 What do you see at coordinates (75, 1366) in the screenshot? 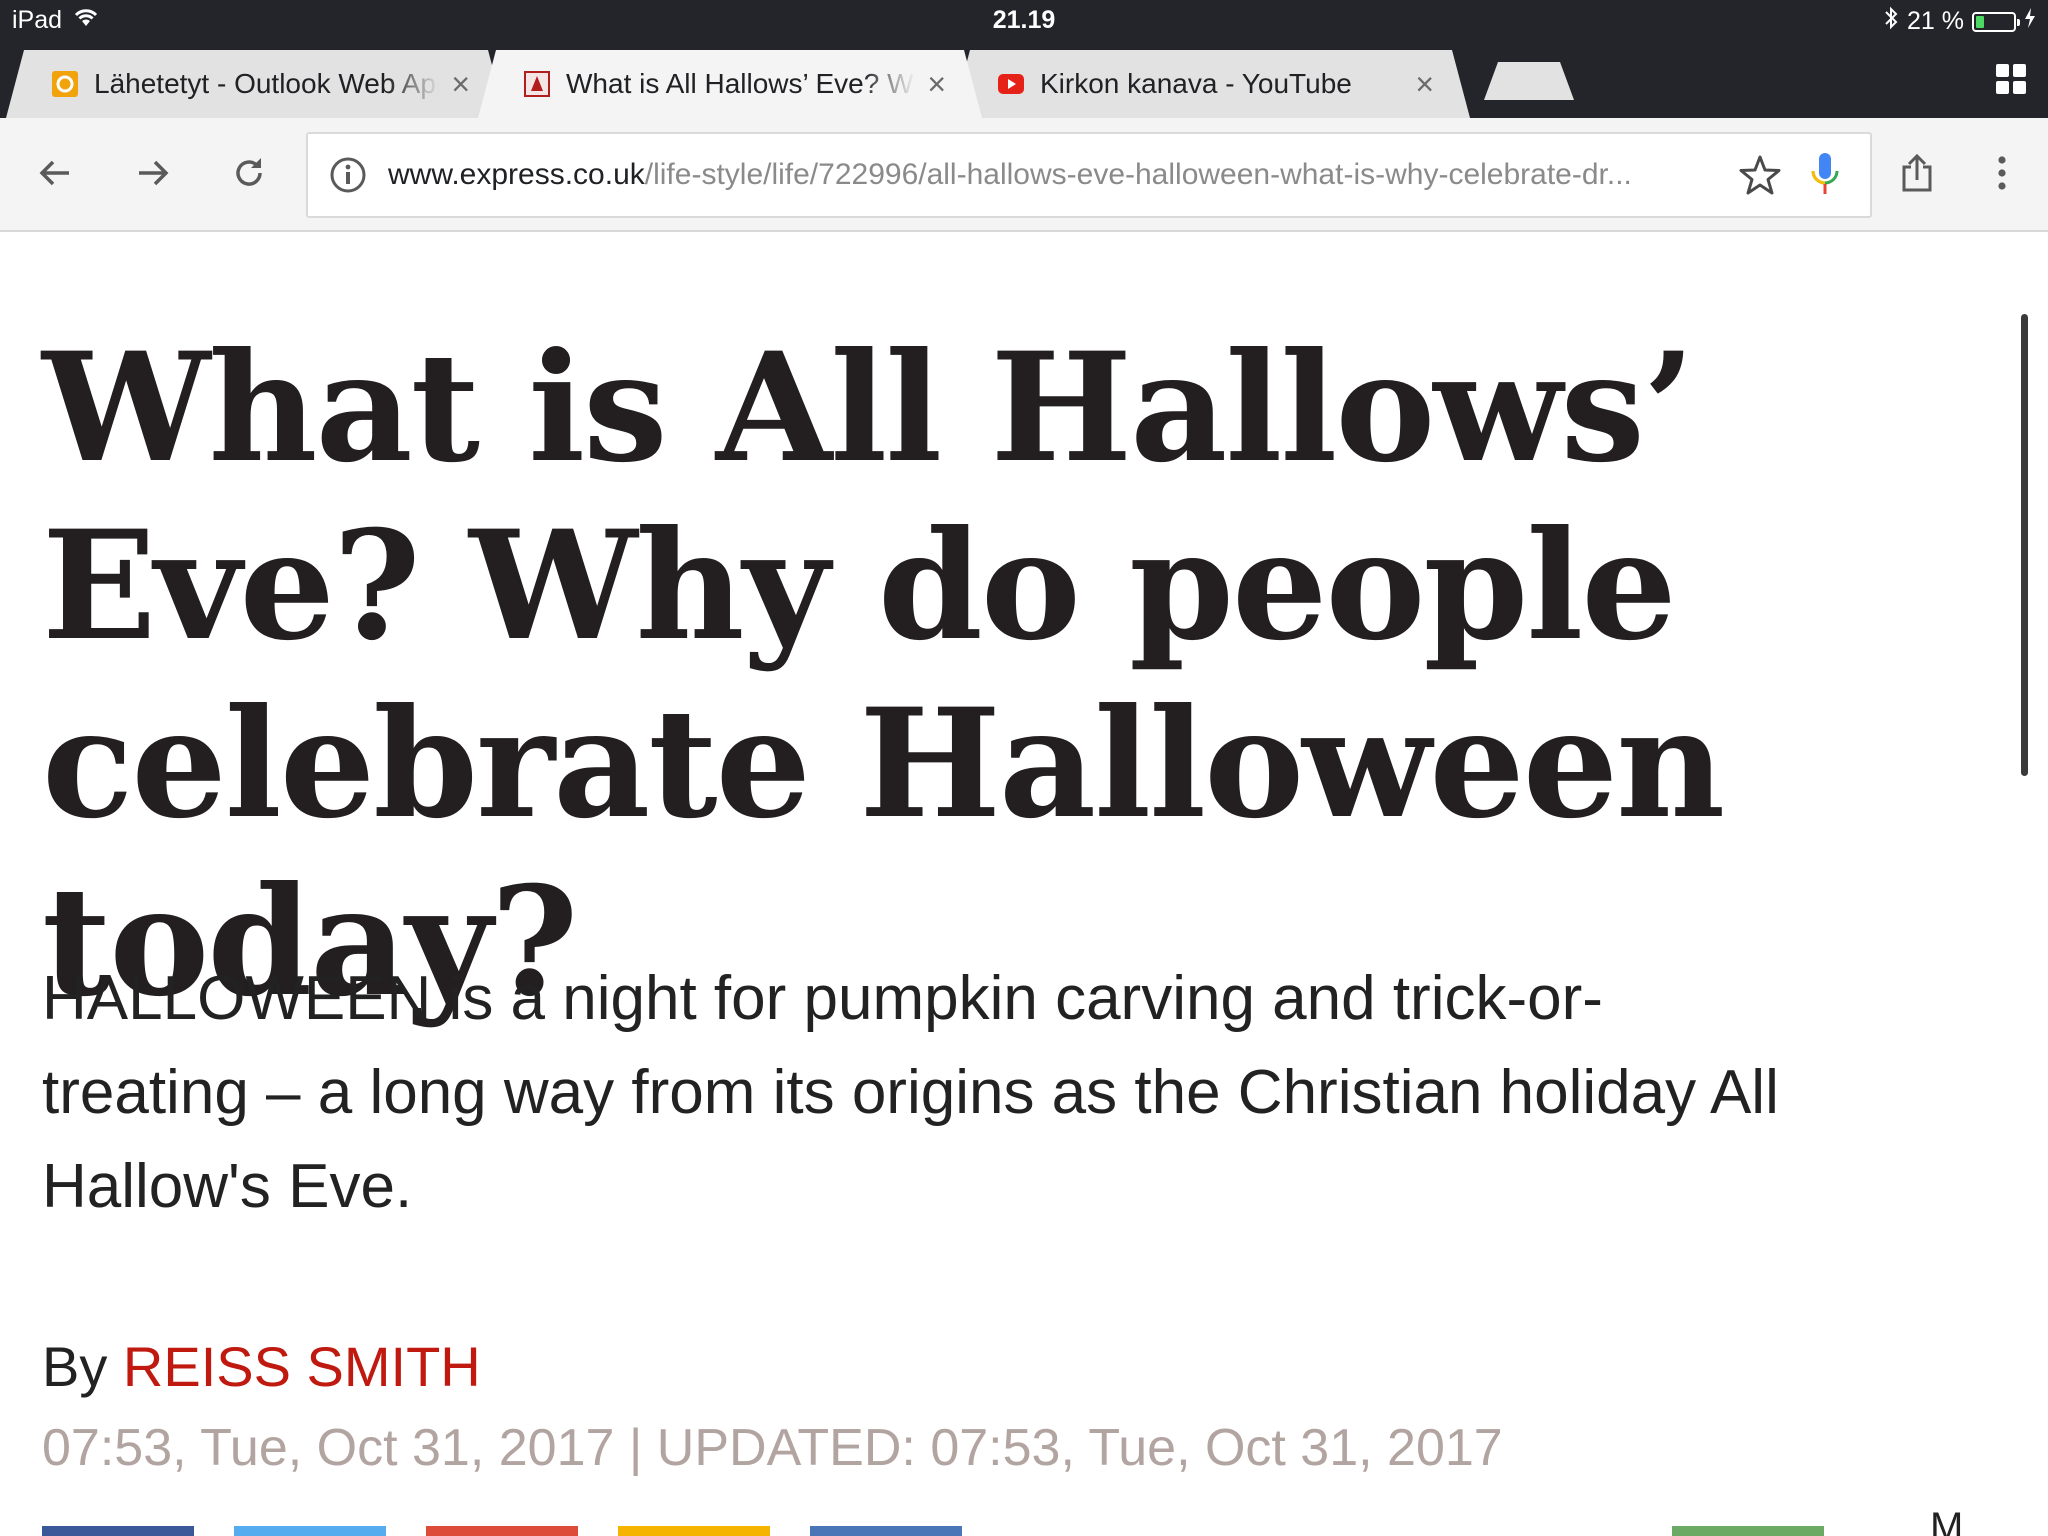
I see `byline-prefix: By` at bounding box center [75, 1366].